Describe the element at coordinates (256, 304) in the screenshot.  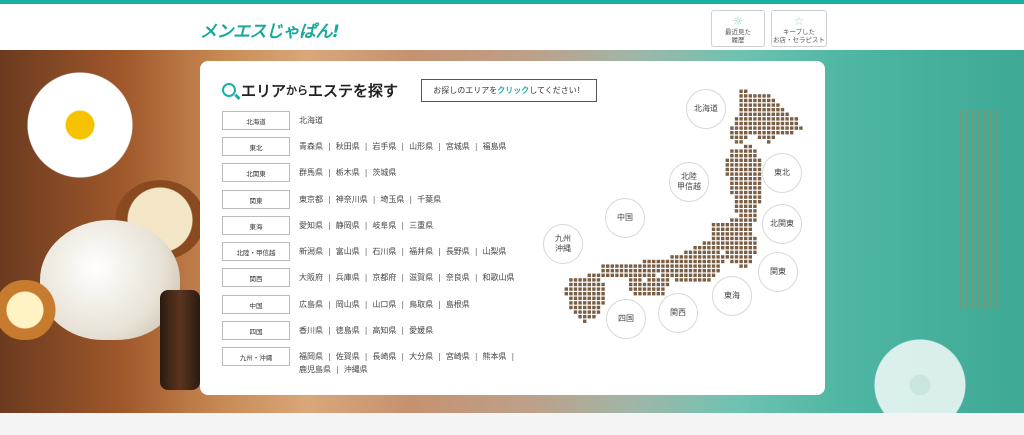
I see `region-label-button: 中国` at that location.